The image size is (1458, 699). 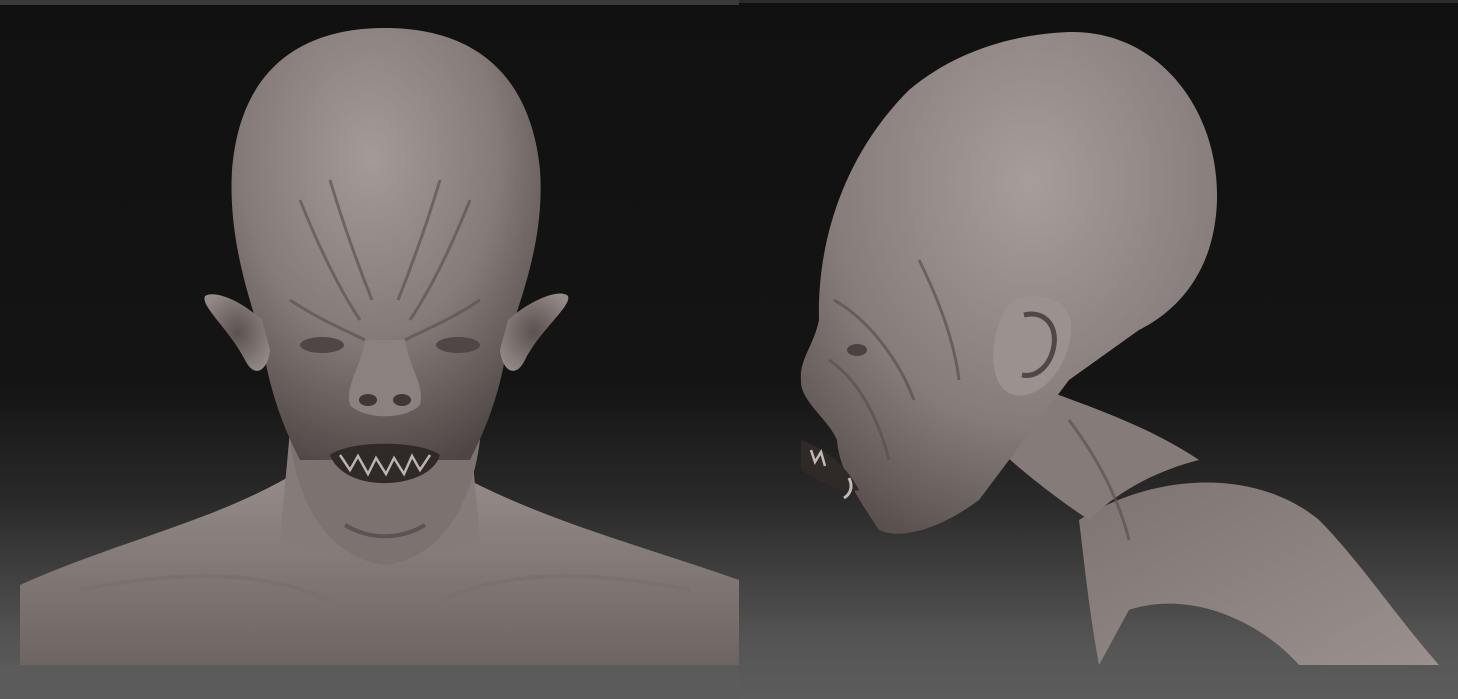 What do you see at coordinates (857, 350) in the screenshot?
I see `eye` at bounding box center [857, 350].